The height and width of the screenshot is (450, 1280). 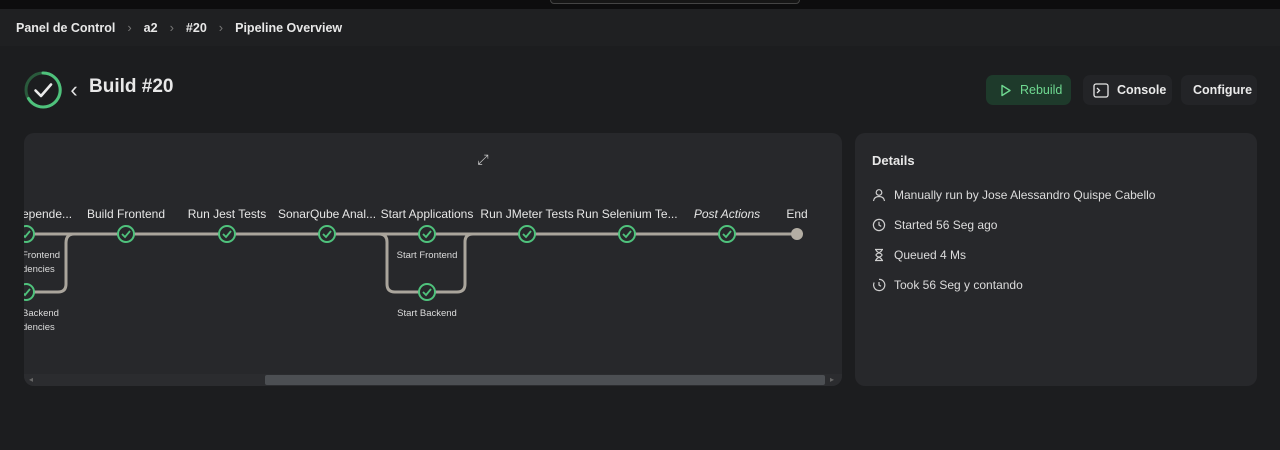 What do you see at coordinates (879, 255) in the screenshot?
I see `hourglass-icon` at bounding box center [879, 255].